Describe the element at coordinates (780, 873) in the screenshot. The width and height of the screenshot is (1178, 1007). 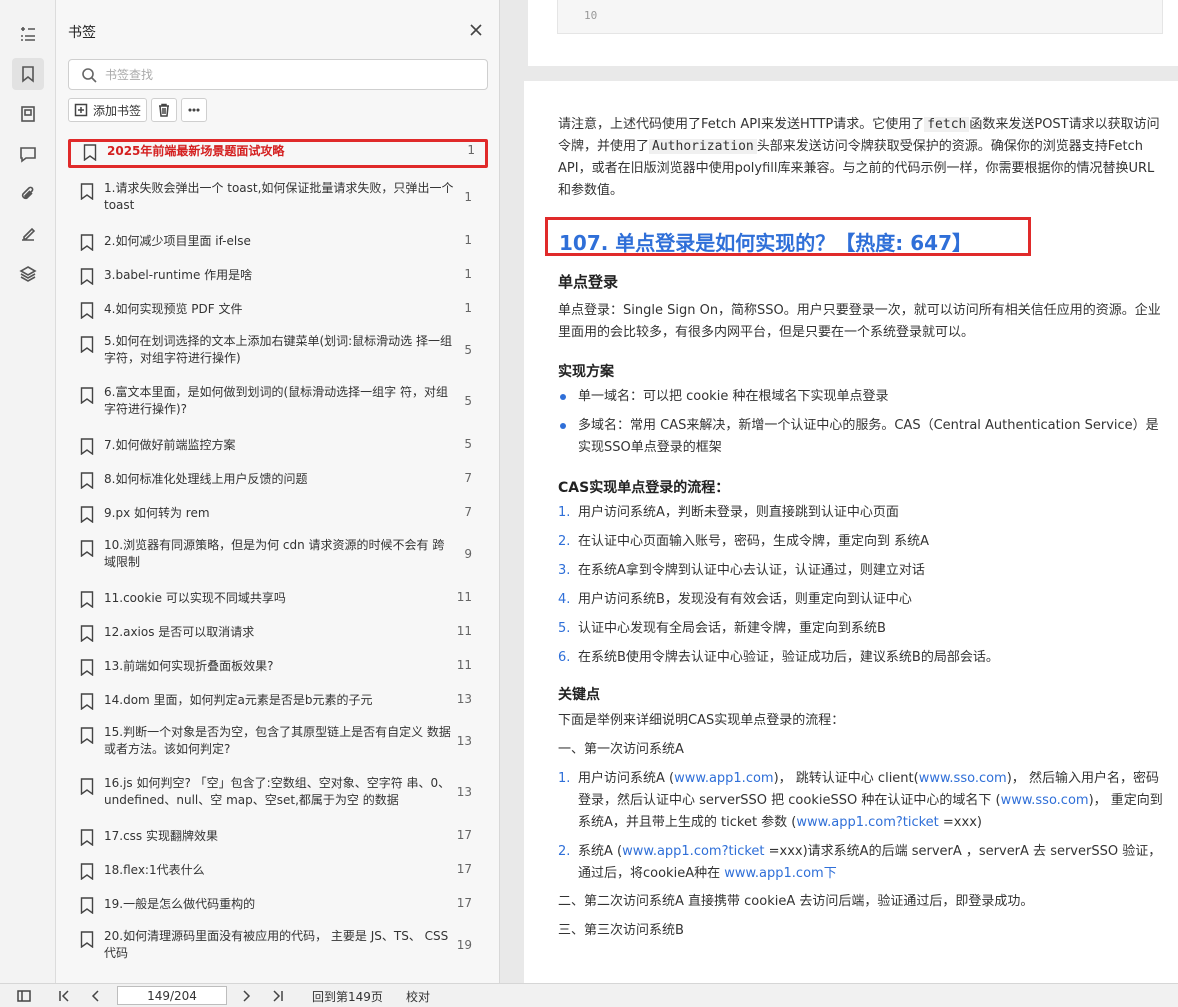
I see `link-app1: www.app1.com下` at that location.